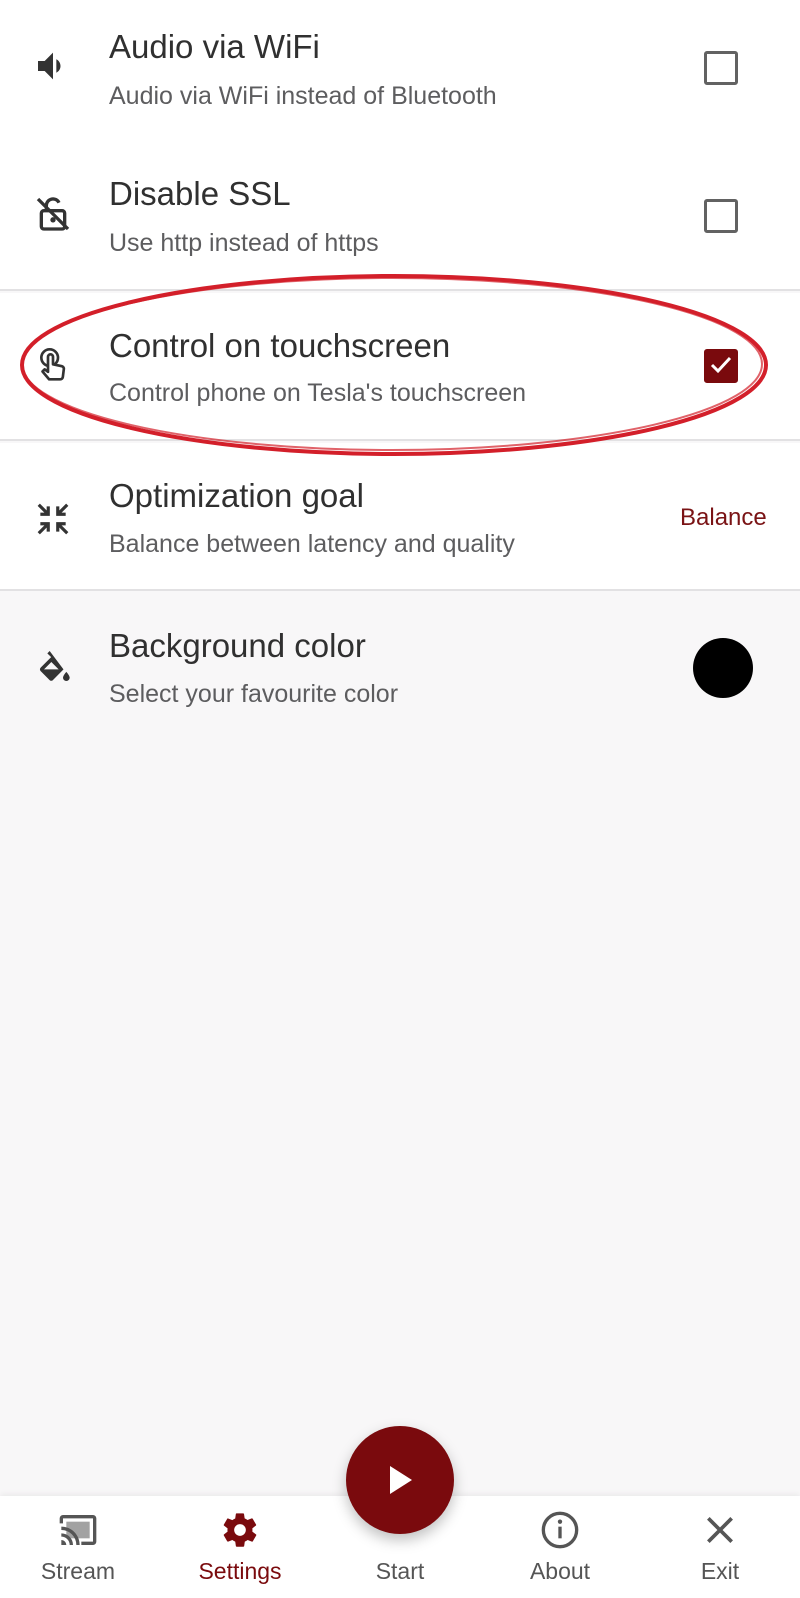 The image size is (800, 1598). I want to click on setting-disable-ssl: Disable SSL Use http instead of https, so click(400, 217).